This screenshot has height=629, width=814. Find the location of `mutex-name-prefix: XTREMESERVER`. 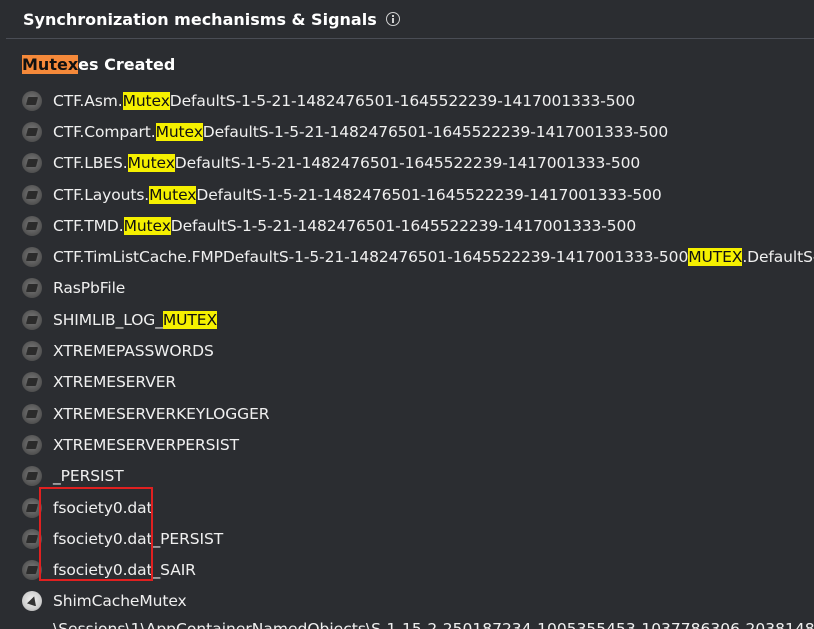

mutex-name-prefix: XTREMESERVER is located at coordinates (115, 382).